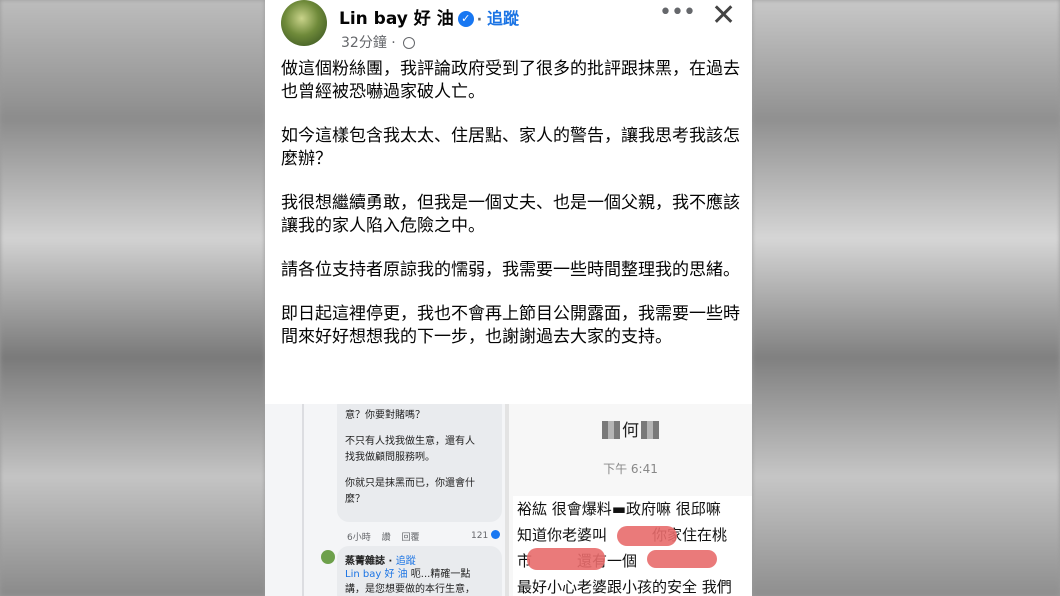 Image resolution: width=1060 pixels, height=596 pixels. I want to click on post-meta: 32分鐘 ·, so click(378, 42).